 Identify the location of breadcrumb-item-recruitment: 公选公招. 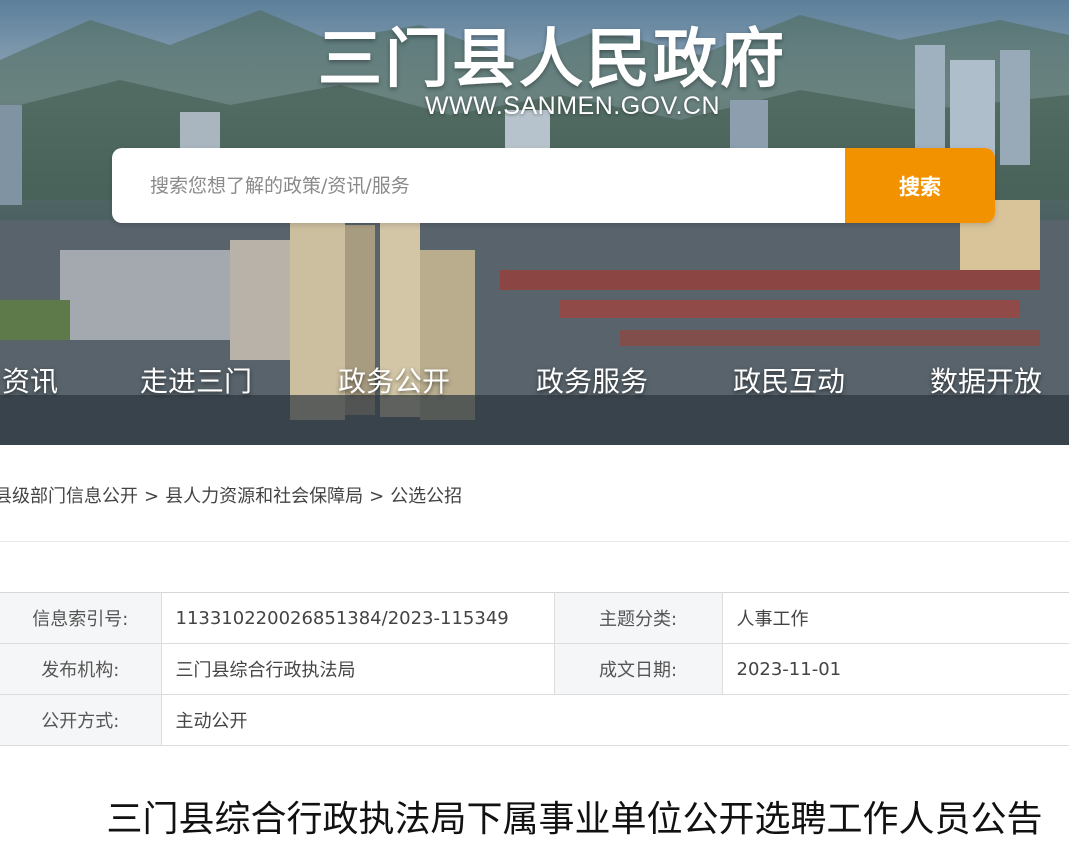
(426, 496).